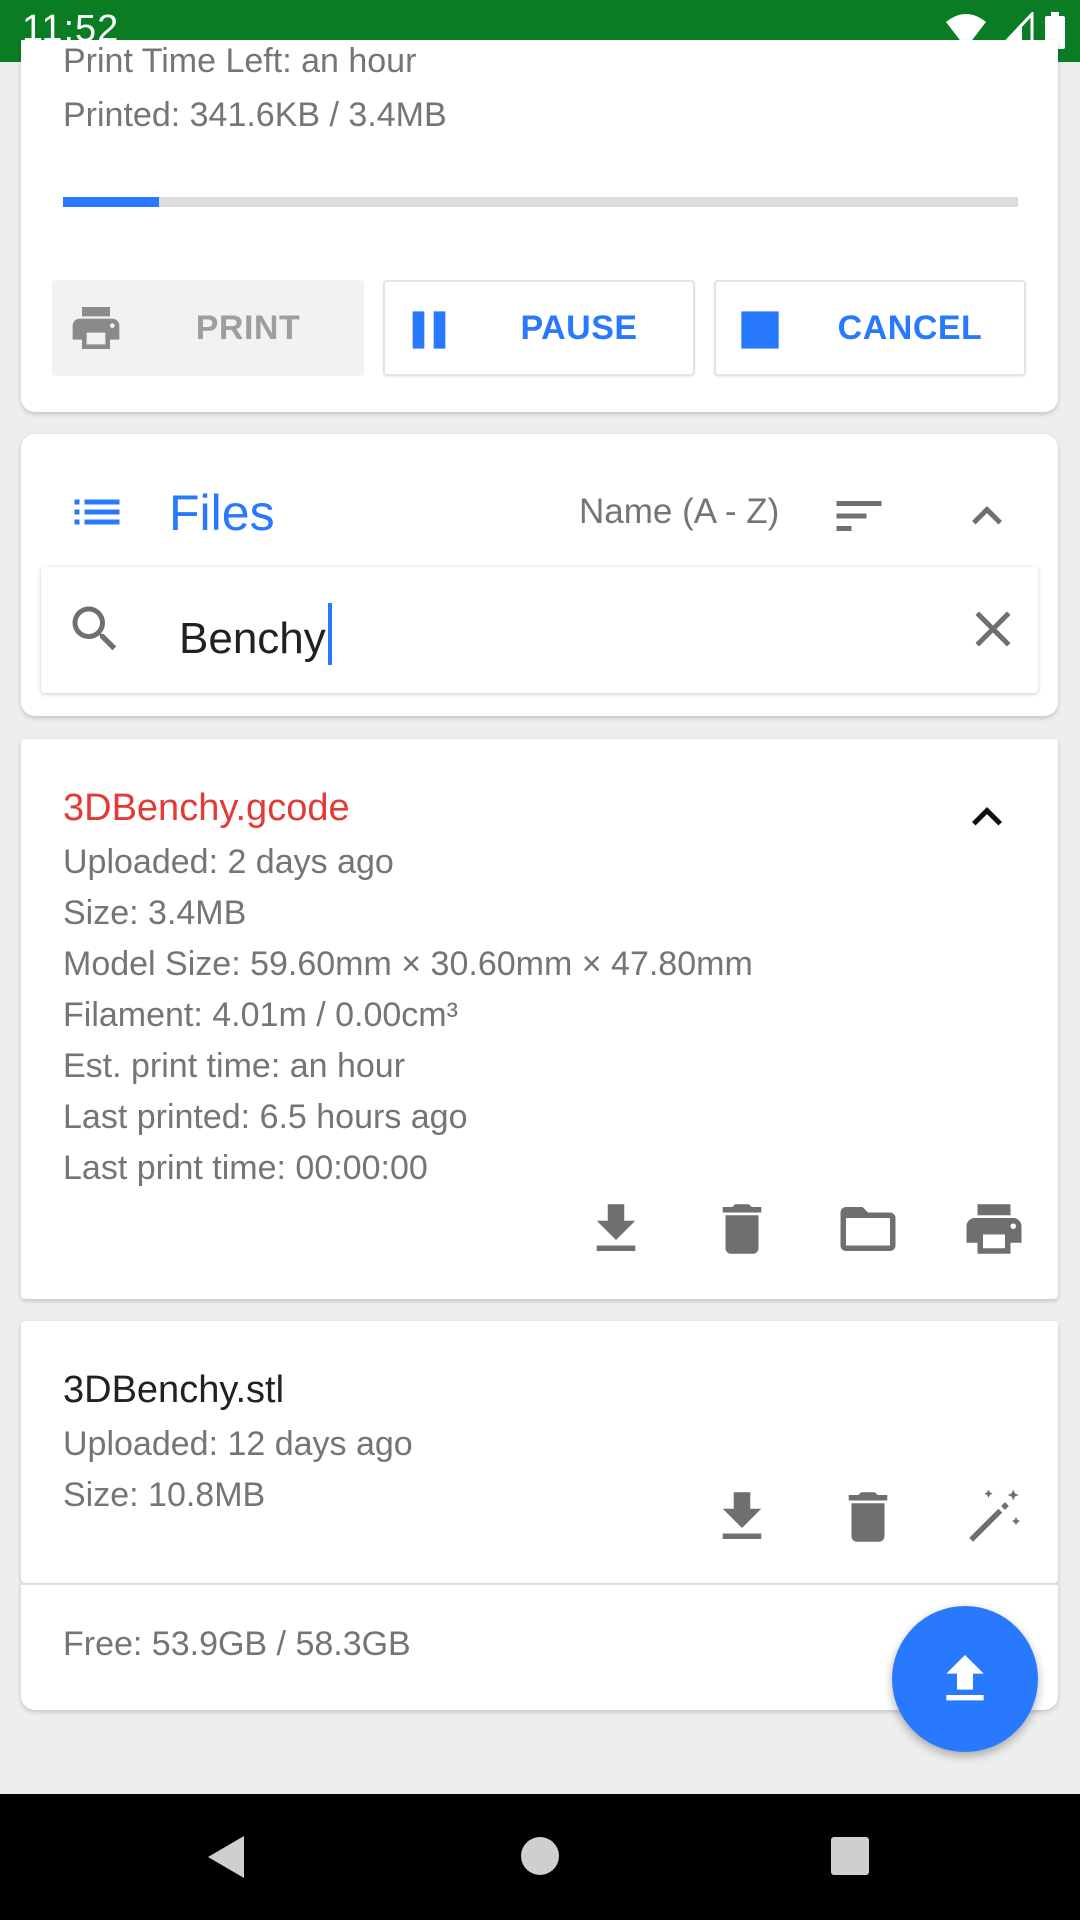 The width and height of the screenshot is (1080, 1920). Describe the element at coordinates (155, 913) in the screenshot. I see `file-size: Size: 3.4MB` at that location.